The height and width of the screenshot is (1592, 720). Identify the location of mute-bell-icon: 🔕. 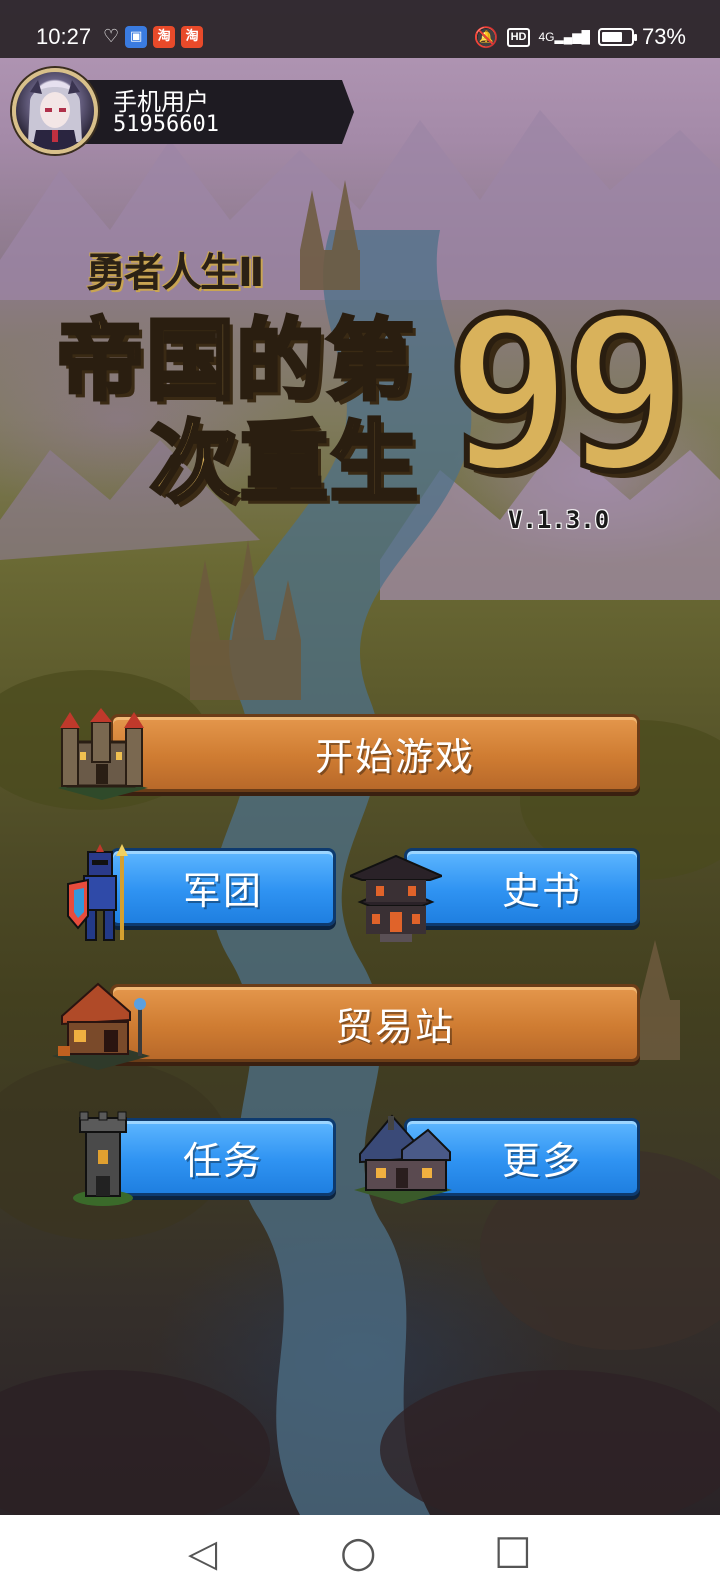
(486, 37).